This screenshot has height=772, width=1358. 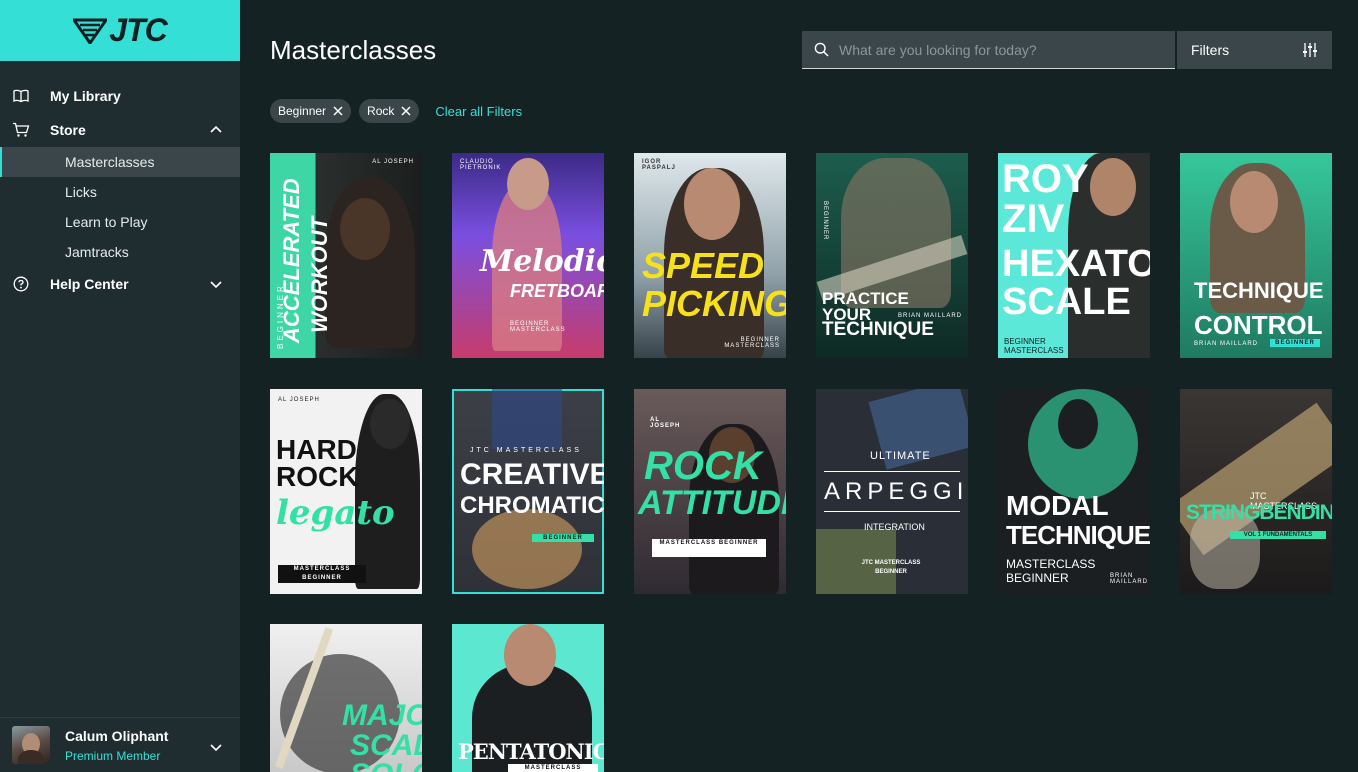 What do you see at coordinates (85, 96) in the screenshot?
I see `nav-label: My Library` at bounding box center [85, 96].